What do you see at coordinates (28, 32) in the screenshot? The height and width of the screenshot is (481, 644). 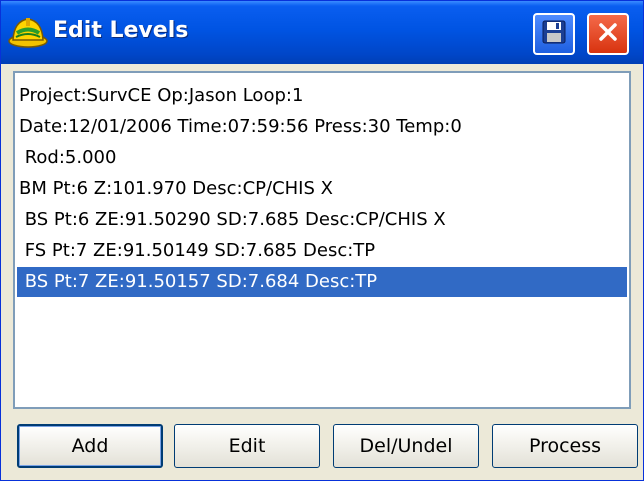 I see `hardhat-icon` at bounding box center [28, 32].